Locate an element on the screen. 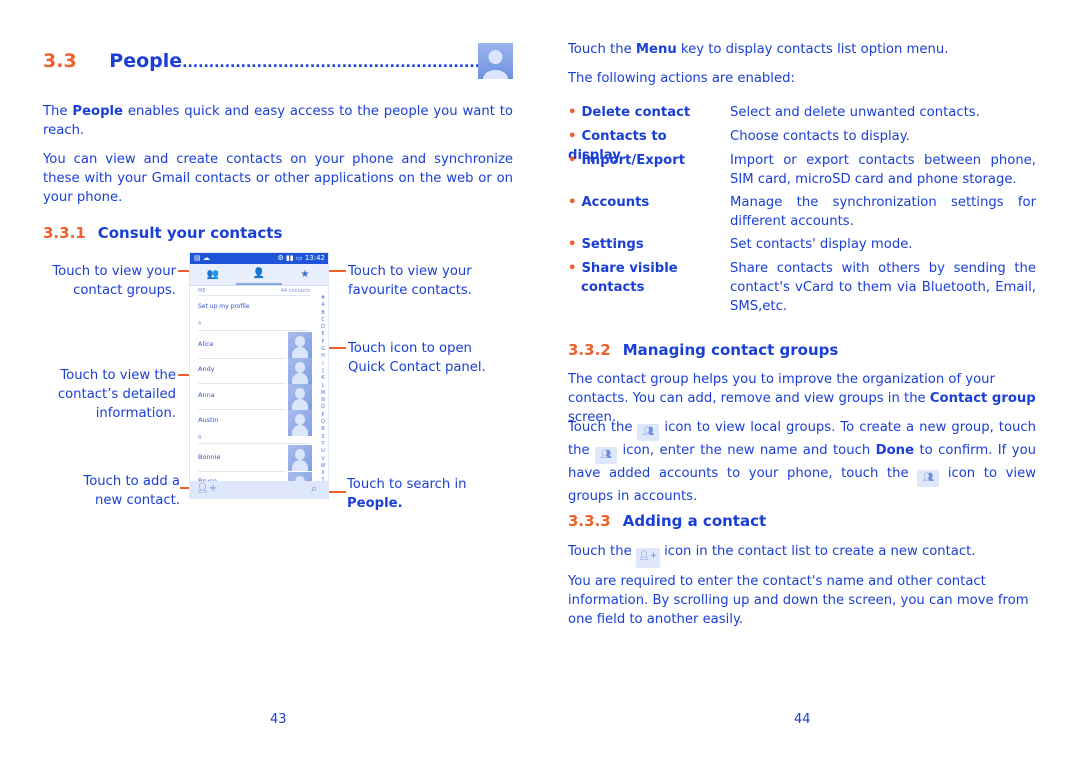 Image resolution: width=1080 pixels, height=776 pixels. star-icon: ★ is located at coordinates (305, 274).